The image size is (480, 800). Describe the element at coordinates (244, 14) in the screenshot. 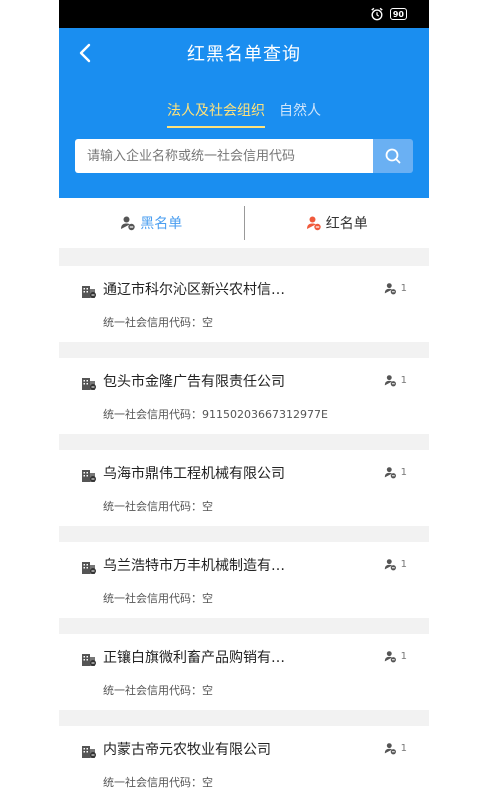

I see `status-bar: 90` at that location.